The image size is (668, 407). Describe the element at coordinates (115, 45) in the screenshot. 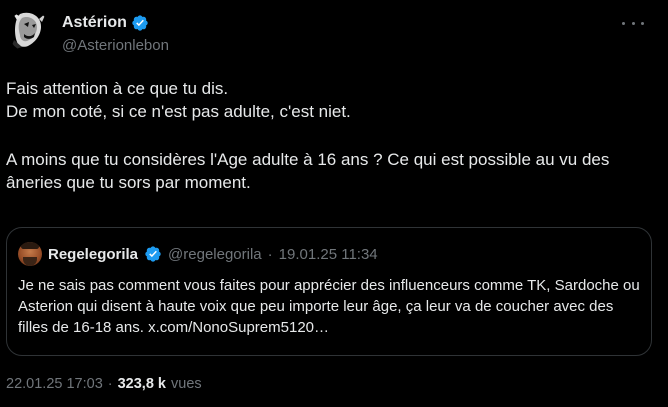

I see `author-handle: @Asterionlebon` at that location.